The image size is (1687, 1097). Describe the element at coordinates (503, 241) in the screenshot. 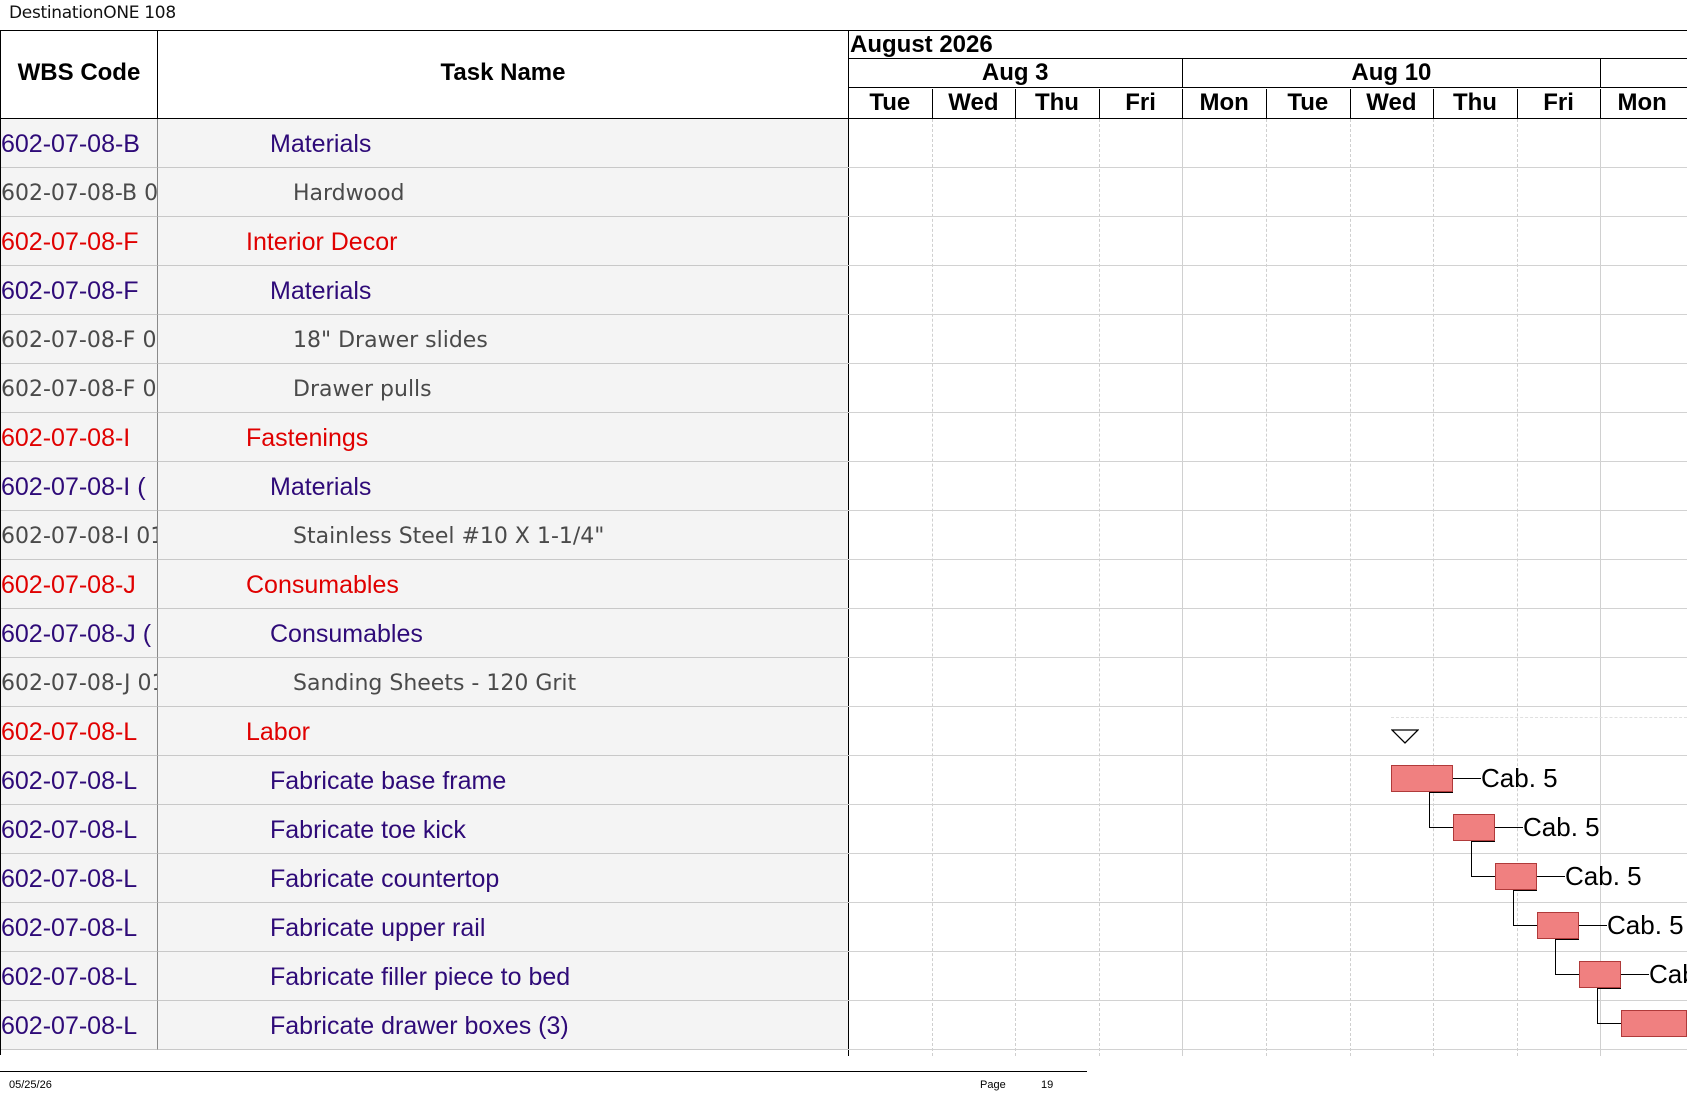

I see `task-name-cell: Interior Decor` at that location.